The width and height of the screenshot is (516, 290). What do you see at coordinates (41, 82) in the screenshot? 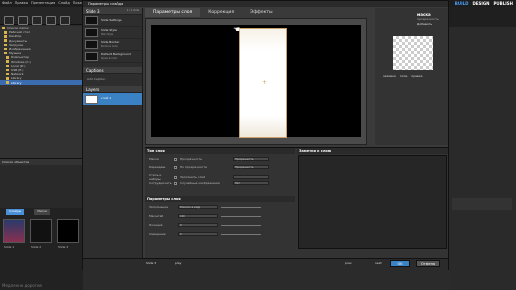
I see `tree-item: Library` at bounding box center [41, 82].